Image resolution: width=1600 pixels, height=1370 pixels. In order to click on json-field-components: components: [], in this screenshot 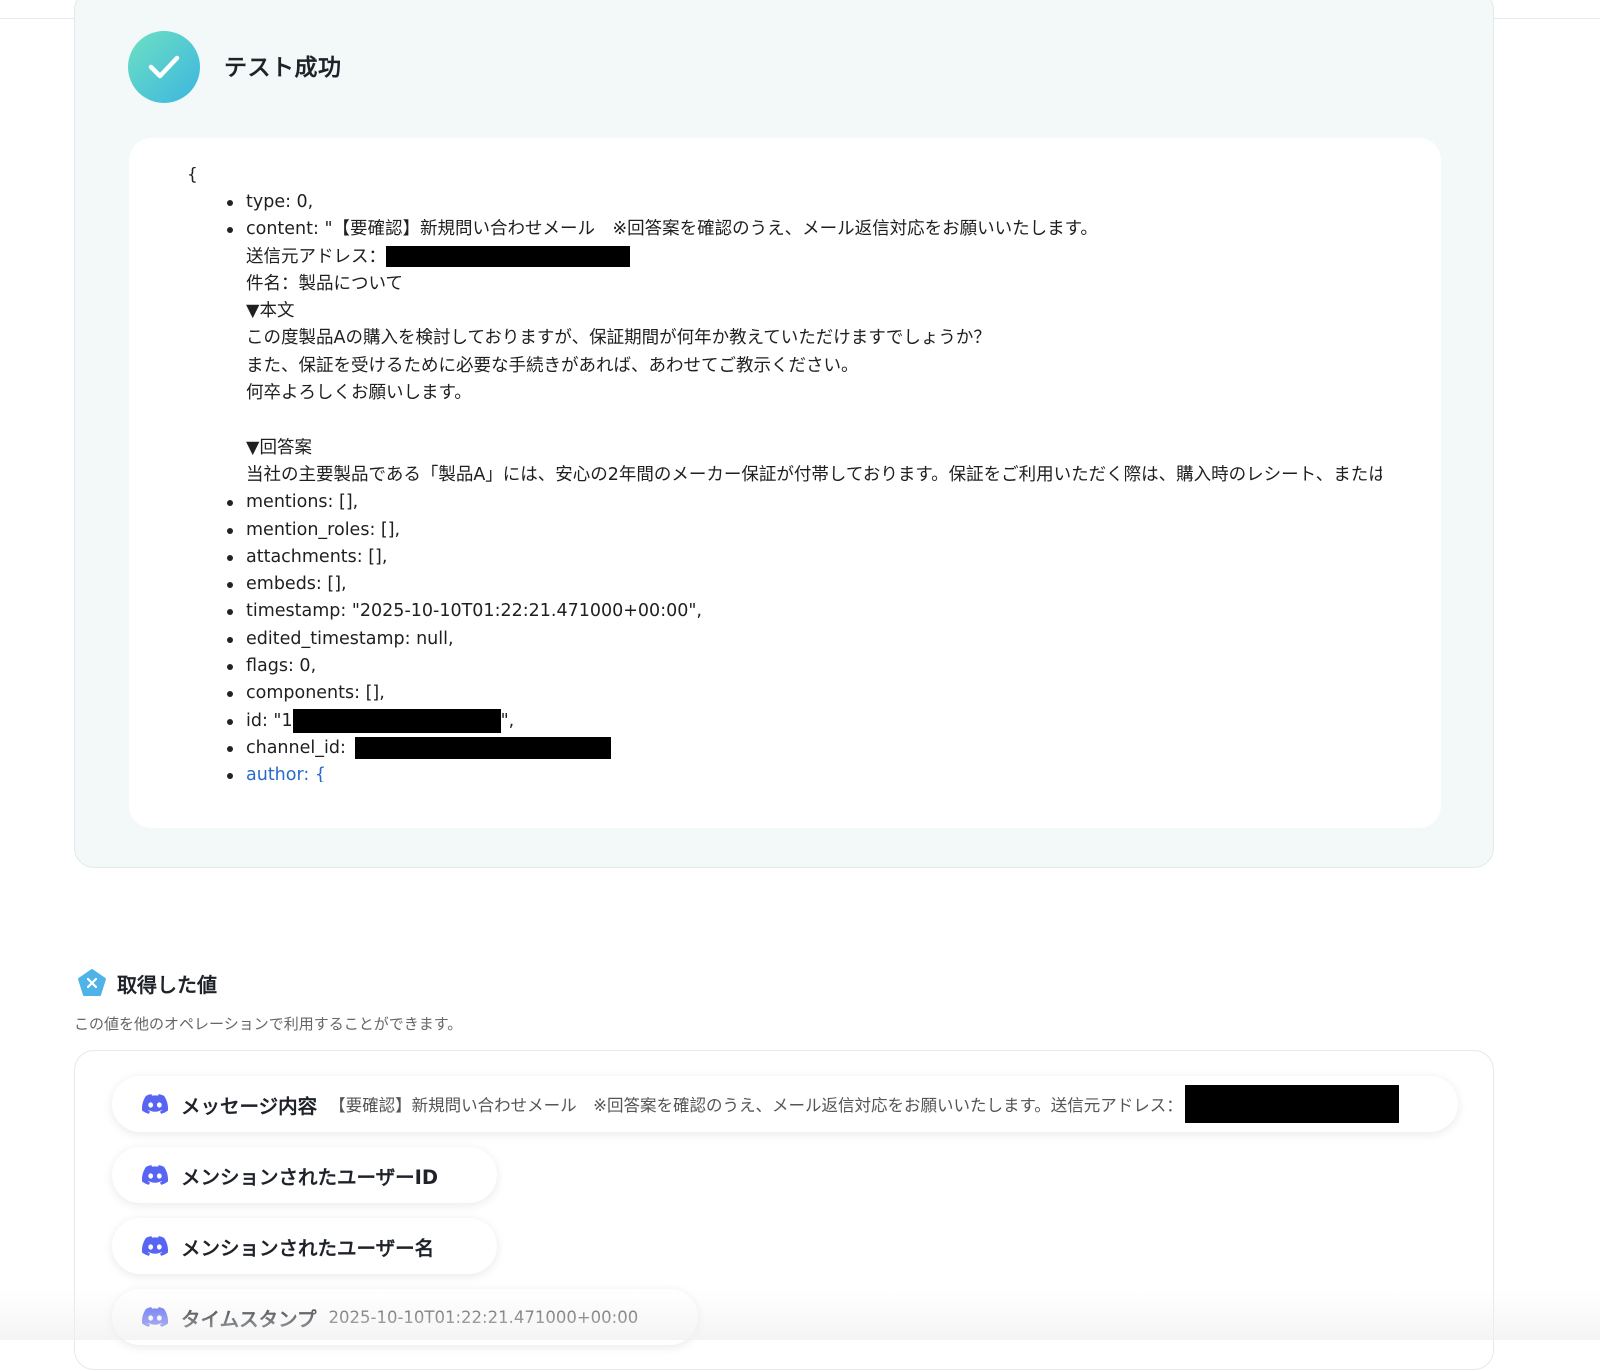, I will do `click(784, 693)`.